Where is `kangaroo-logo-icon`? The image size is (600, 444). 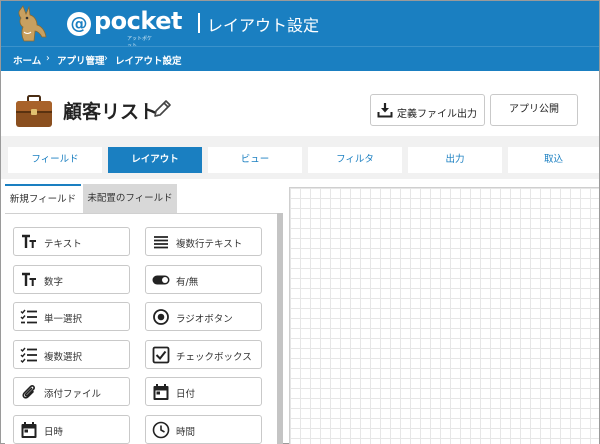
kangaroo-logo-icon is located at coordinates (32, 23).